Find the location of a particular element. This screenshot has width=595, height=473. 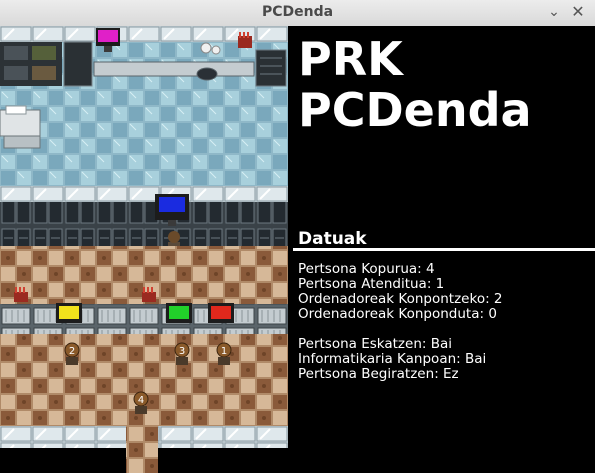

stat-row: Pertsona Kopurua: 4 is located at coordinates (366, 269).